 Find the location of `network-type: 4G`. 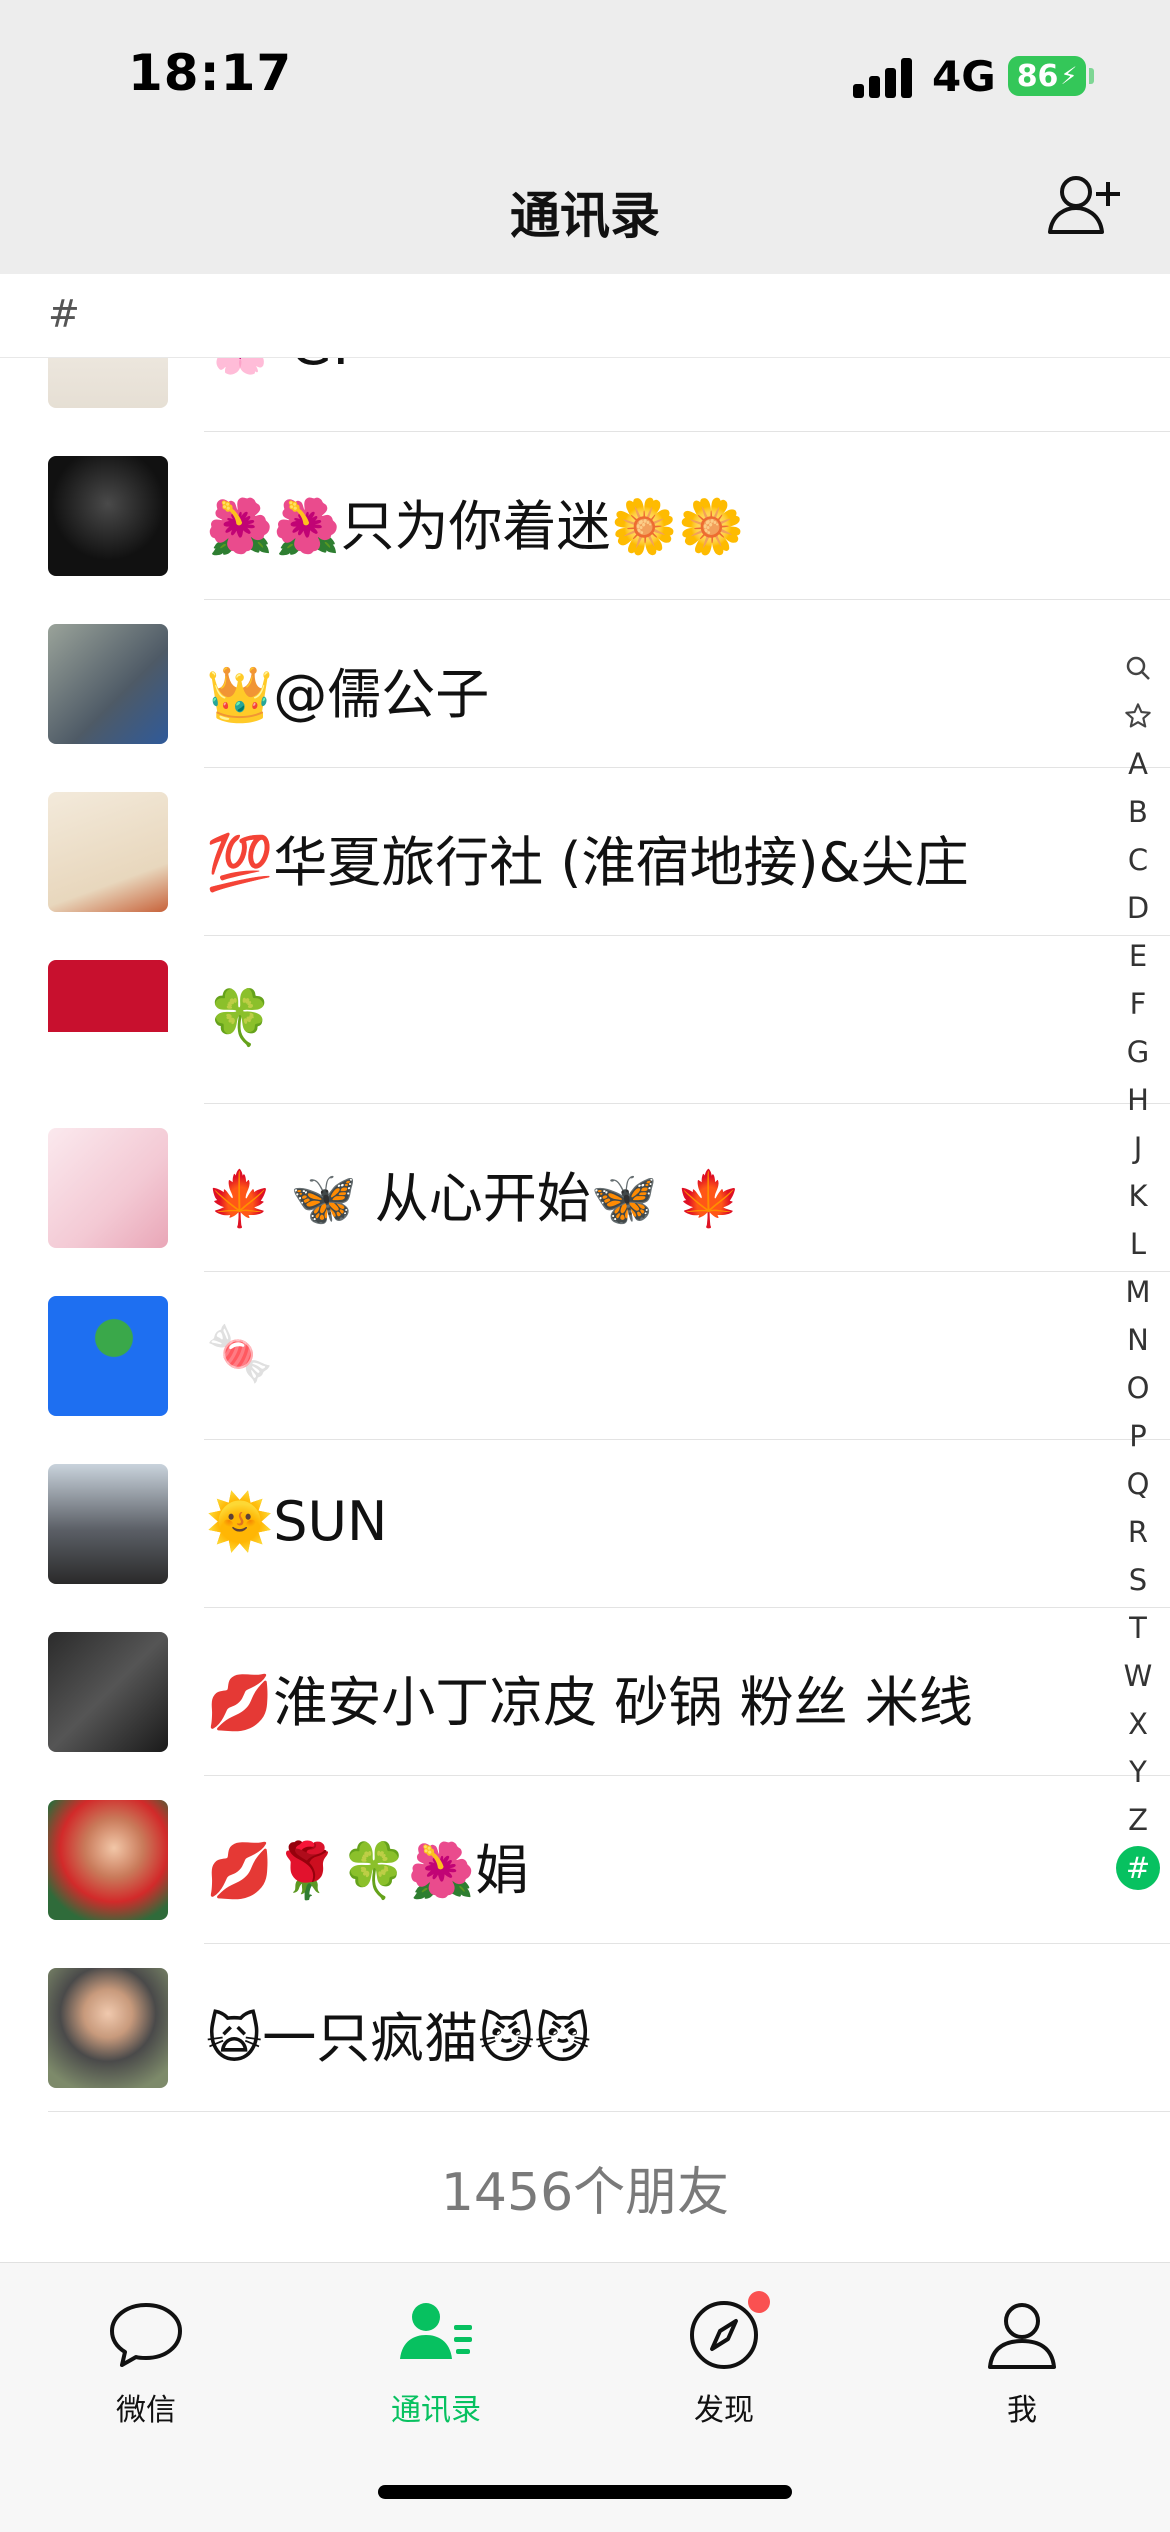

network-type: 4G is located at coordinates (964, 76).